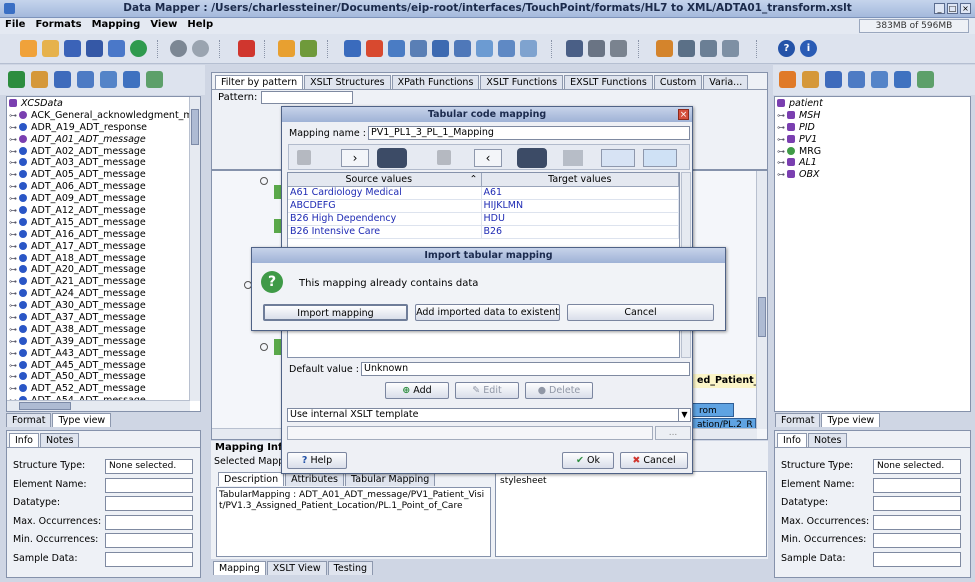 This screenshot has width=975, height=582. What do you see at coordinates (925, 79) in the screenshot?
I see `target-grid-icon` at bounding box center [925, 79].